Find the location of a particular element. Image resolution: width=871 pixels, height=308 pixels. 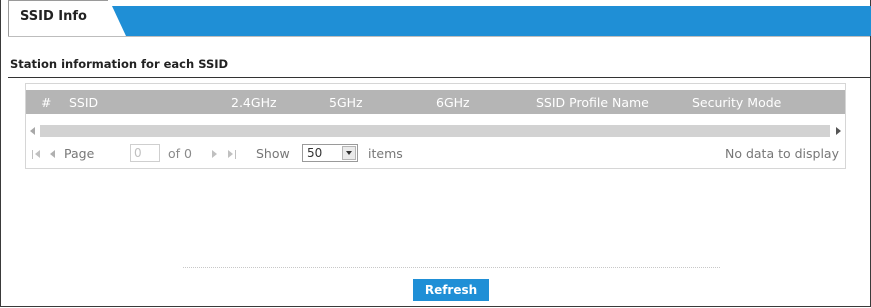

last-page-icon is located at coordinates (233, 154).